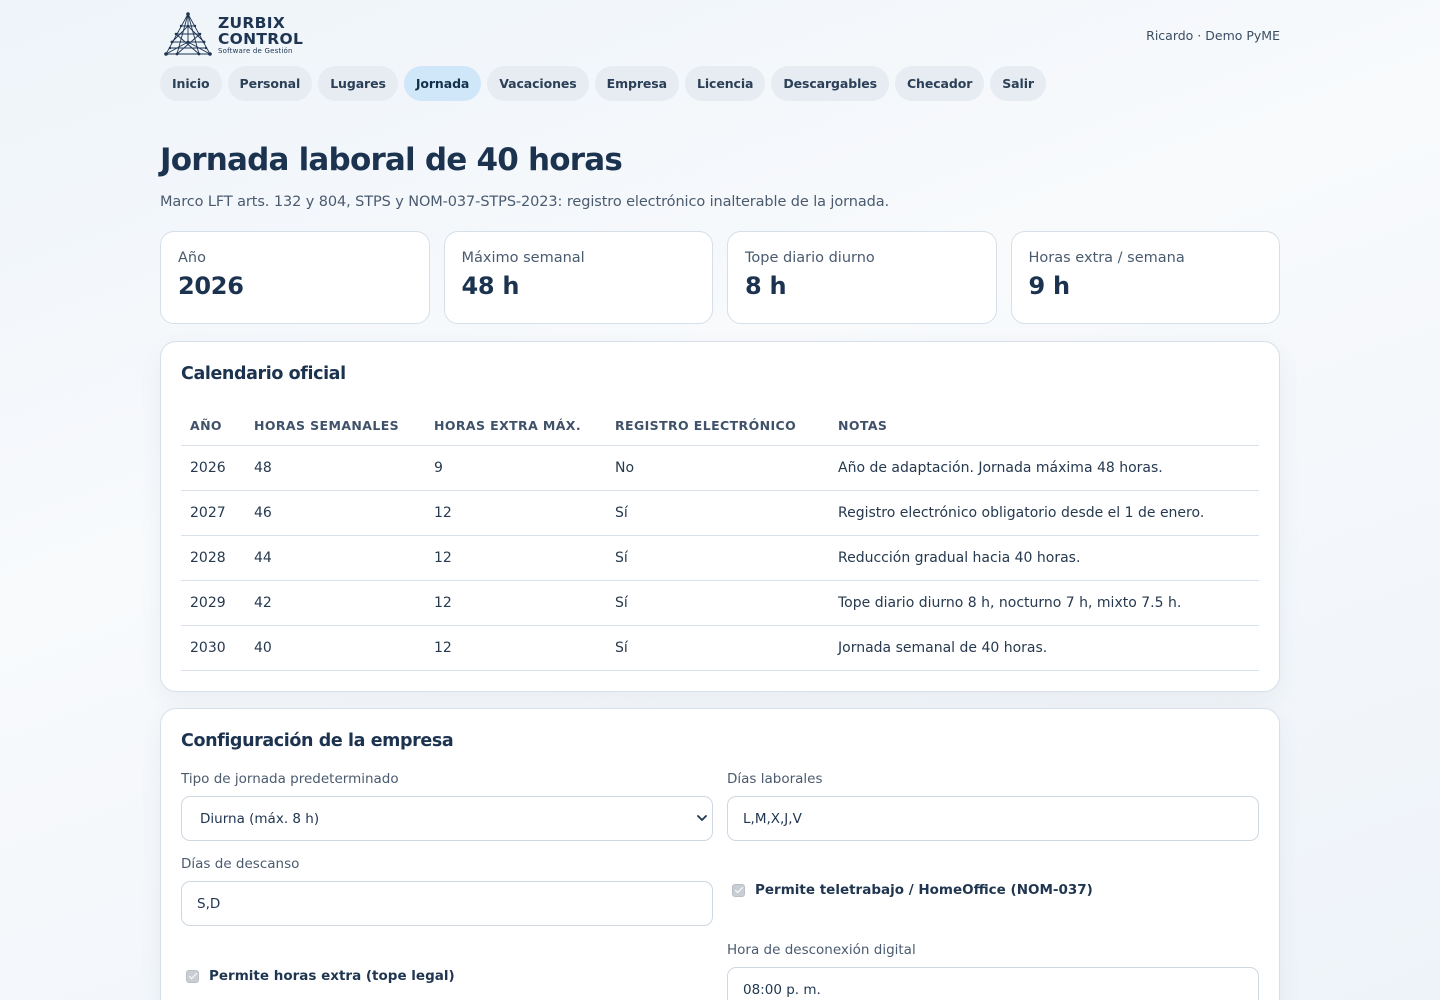 This screenshot has width=1440, height=1000. What do you see at coordinates (335, 513) in the screenshot?
I see `cell-weekly-hours: 46` at bounding box center [335, 513].